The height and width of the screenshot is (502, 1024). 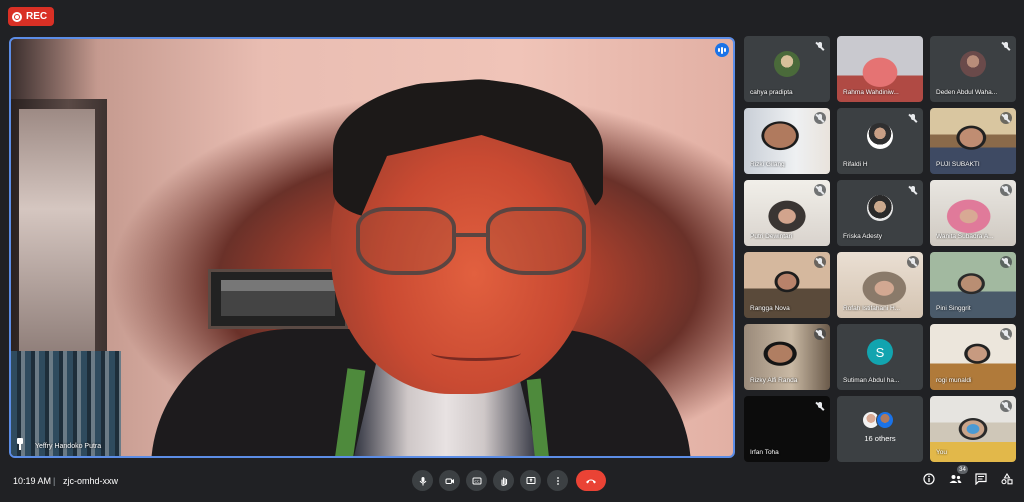 What do you see at coordinates (863, 236) in the screenshot?
I see `participant-name: Friska Adesty` at bounding box center [863, 236].